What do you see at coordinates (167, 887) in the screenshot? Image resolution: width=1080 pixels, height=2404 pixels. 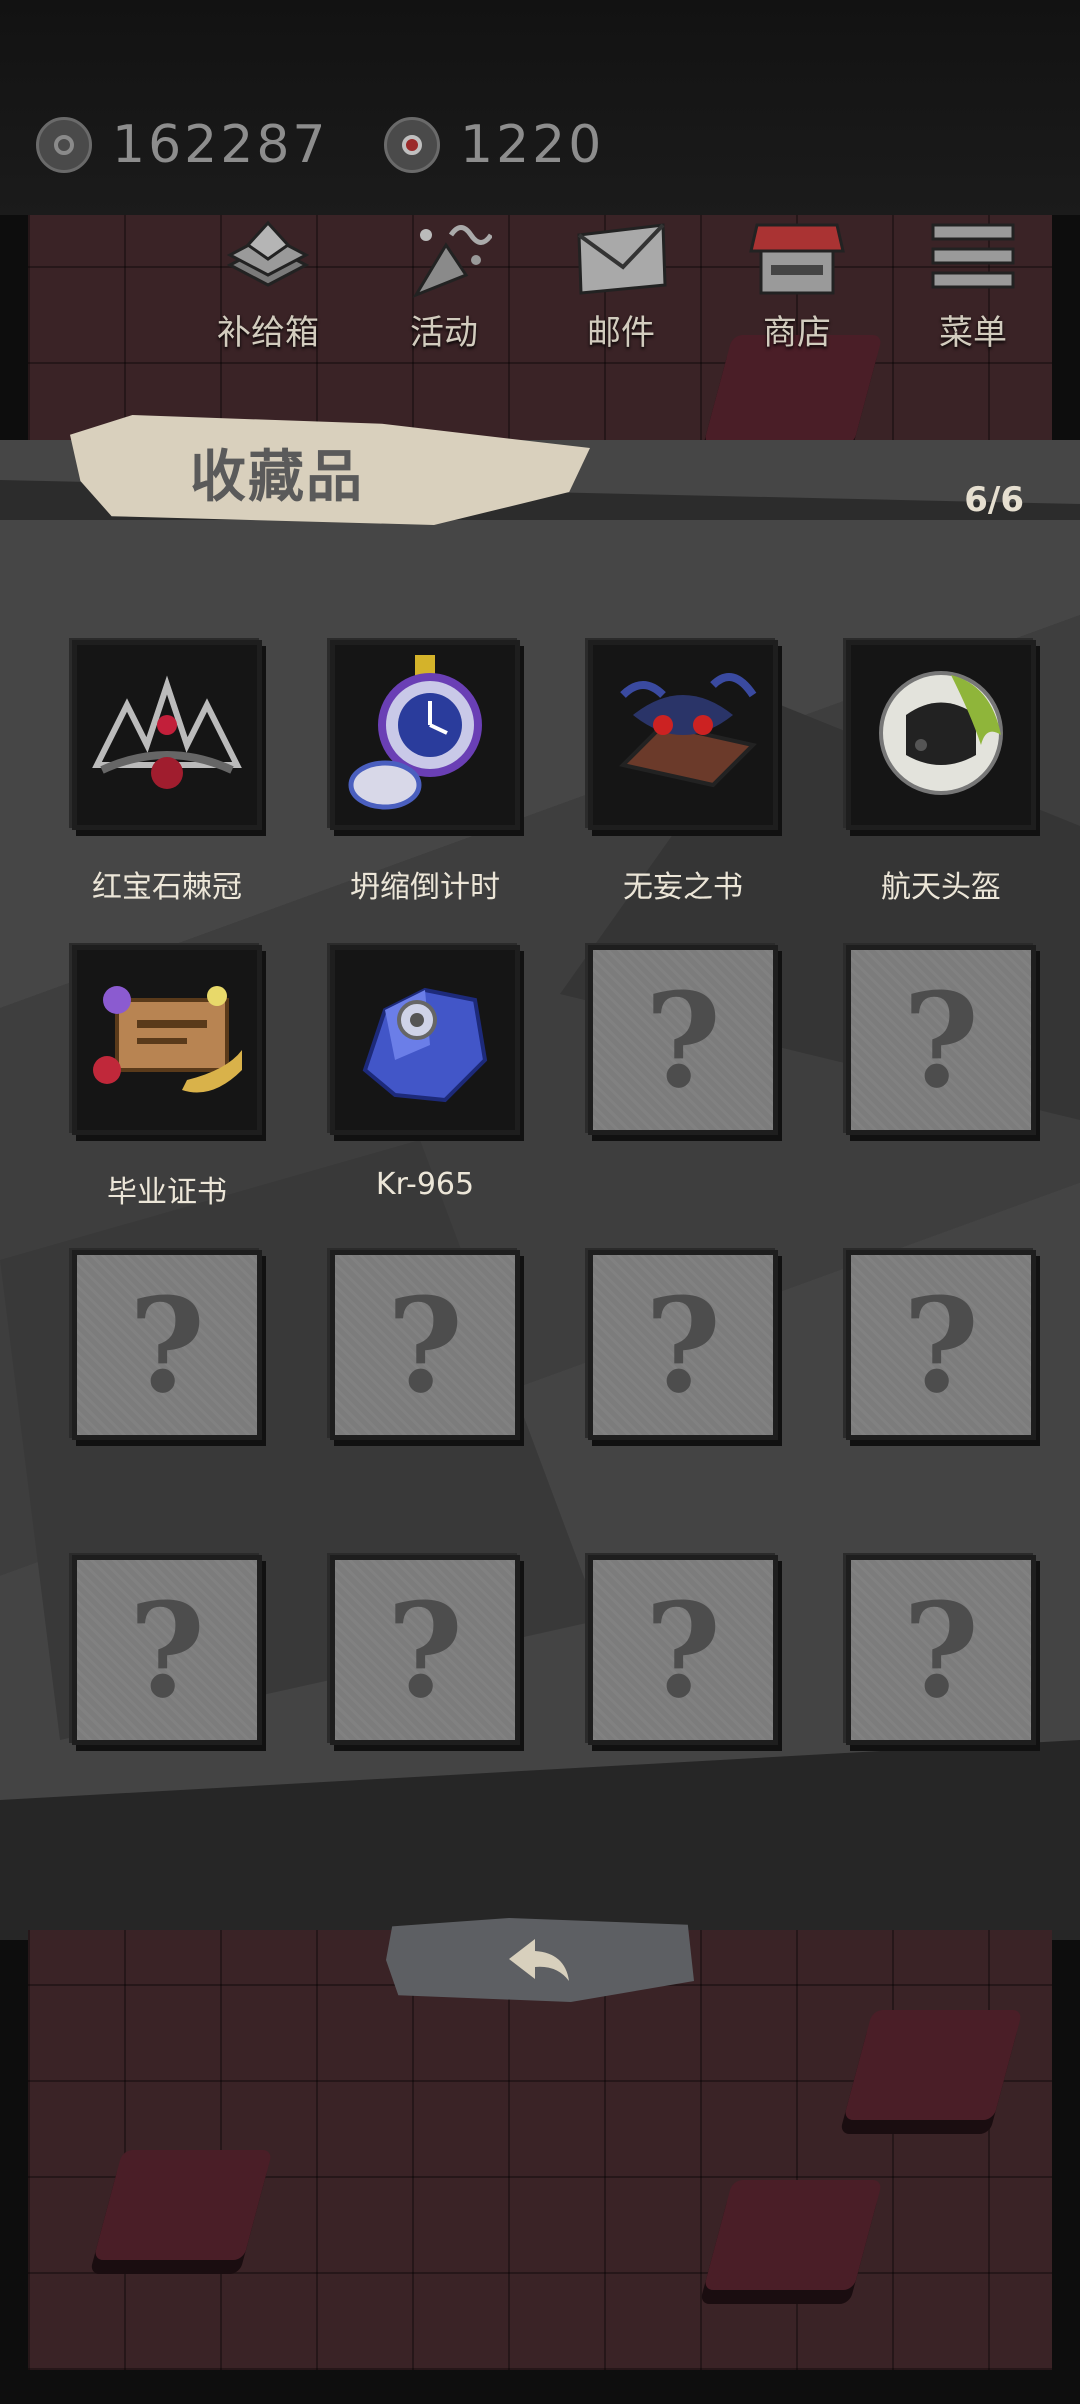 I see `item-name: 红宝石棘冠` at bounding box center [167, 887].